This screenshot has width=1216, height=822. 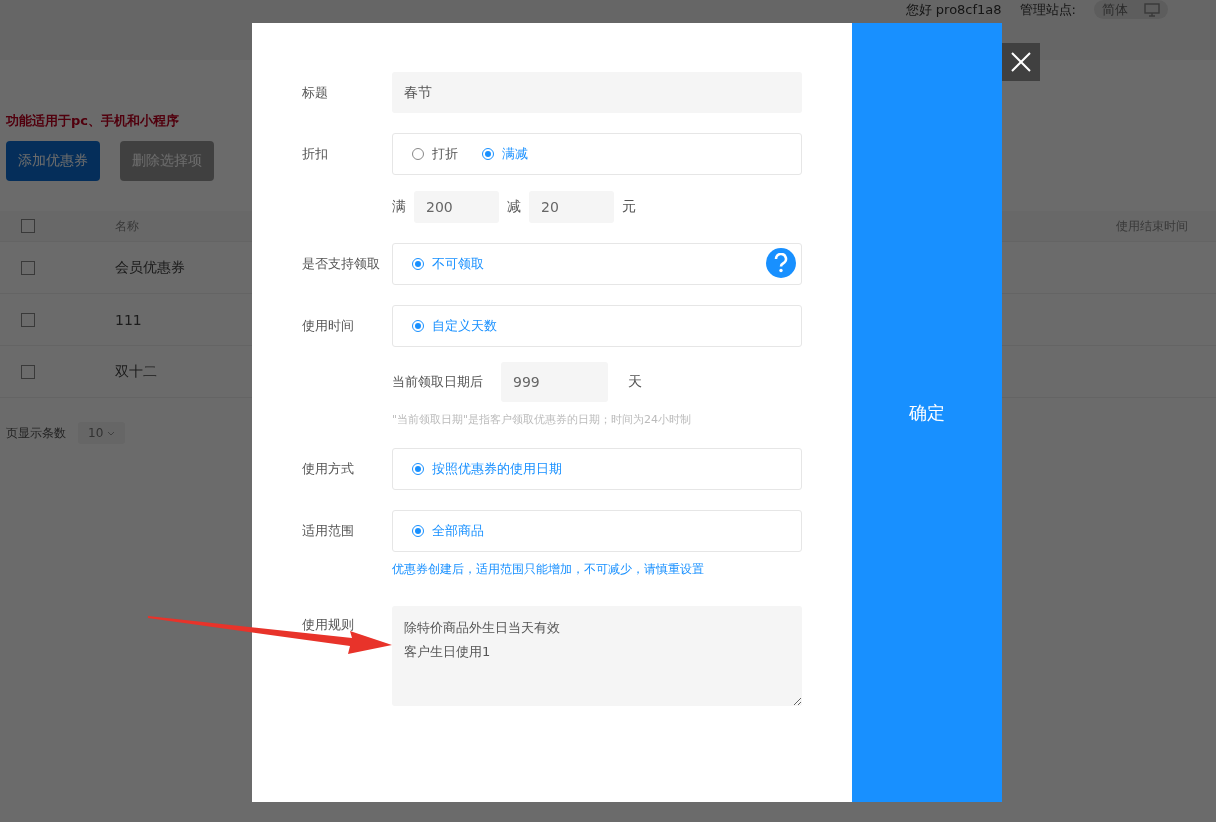 I want to click on radio-option: 不可领取, so click(x=448, y=264).